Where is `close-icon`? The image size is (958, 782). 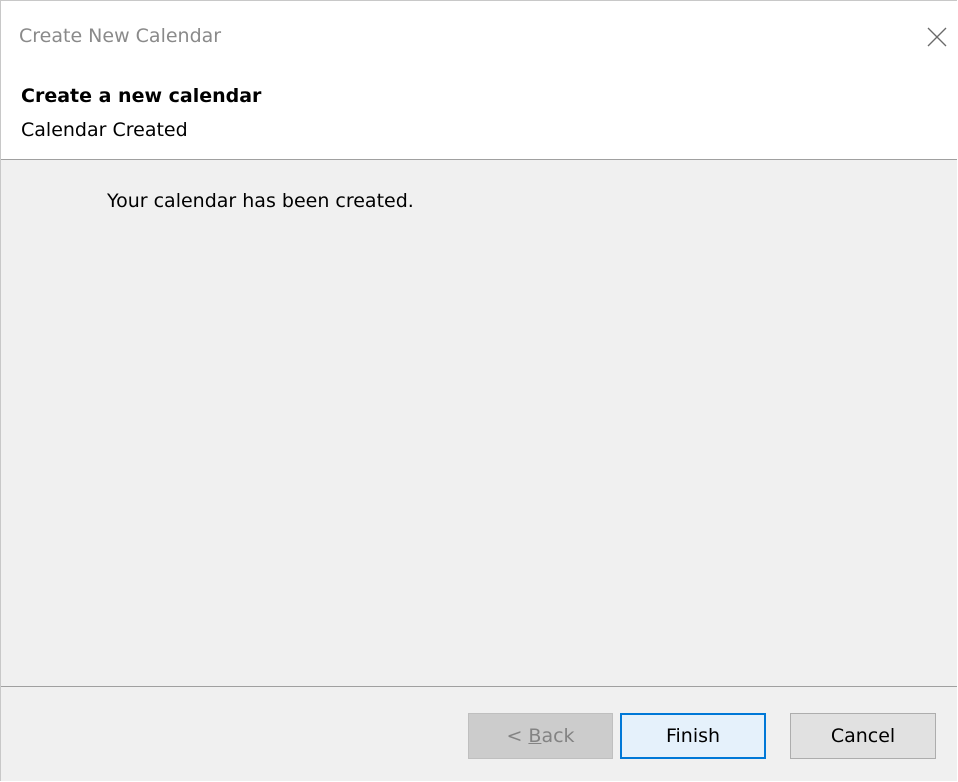 close-icon is located at coordinates (937, 37).